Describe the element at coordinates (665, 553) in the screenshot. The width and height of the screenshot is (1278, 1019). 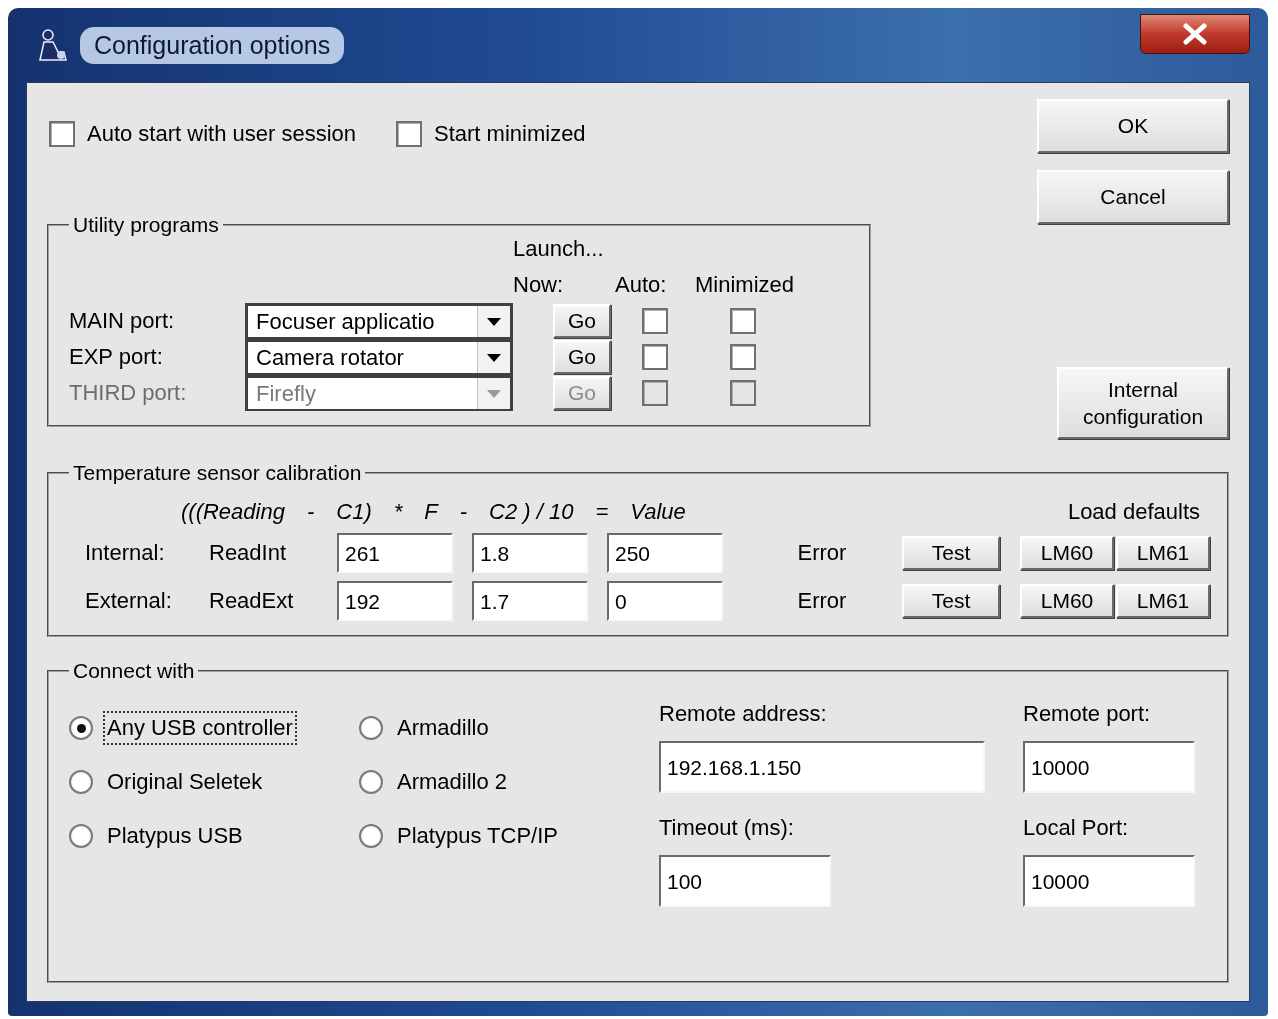
I see `c2-field: 250` at that location.